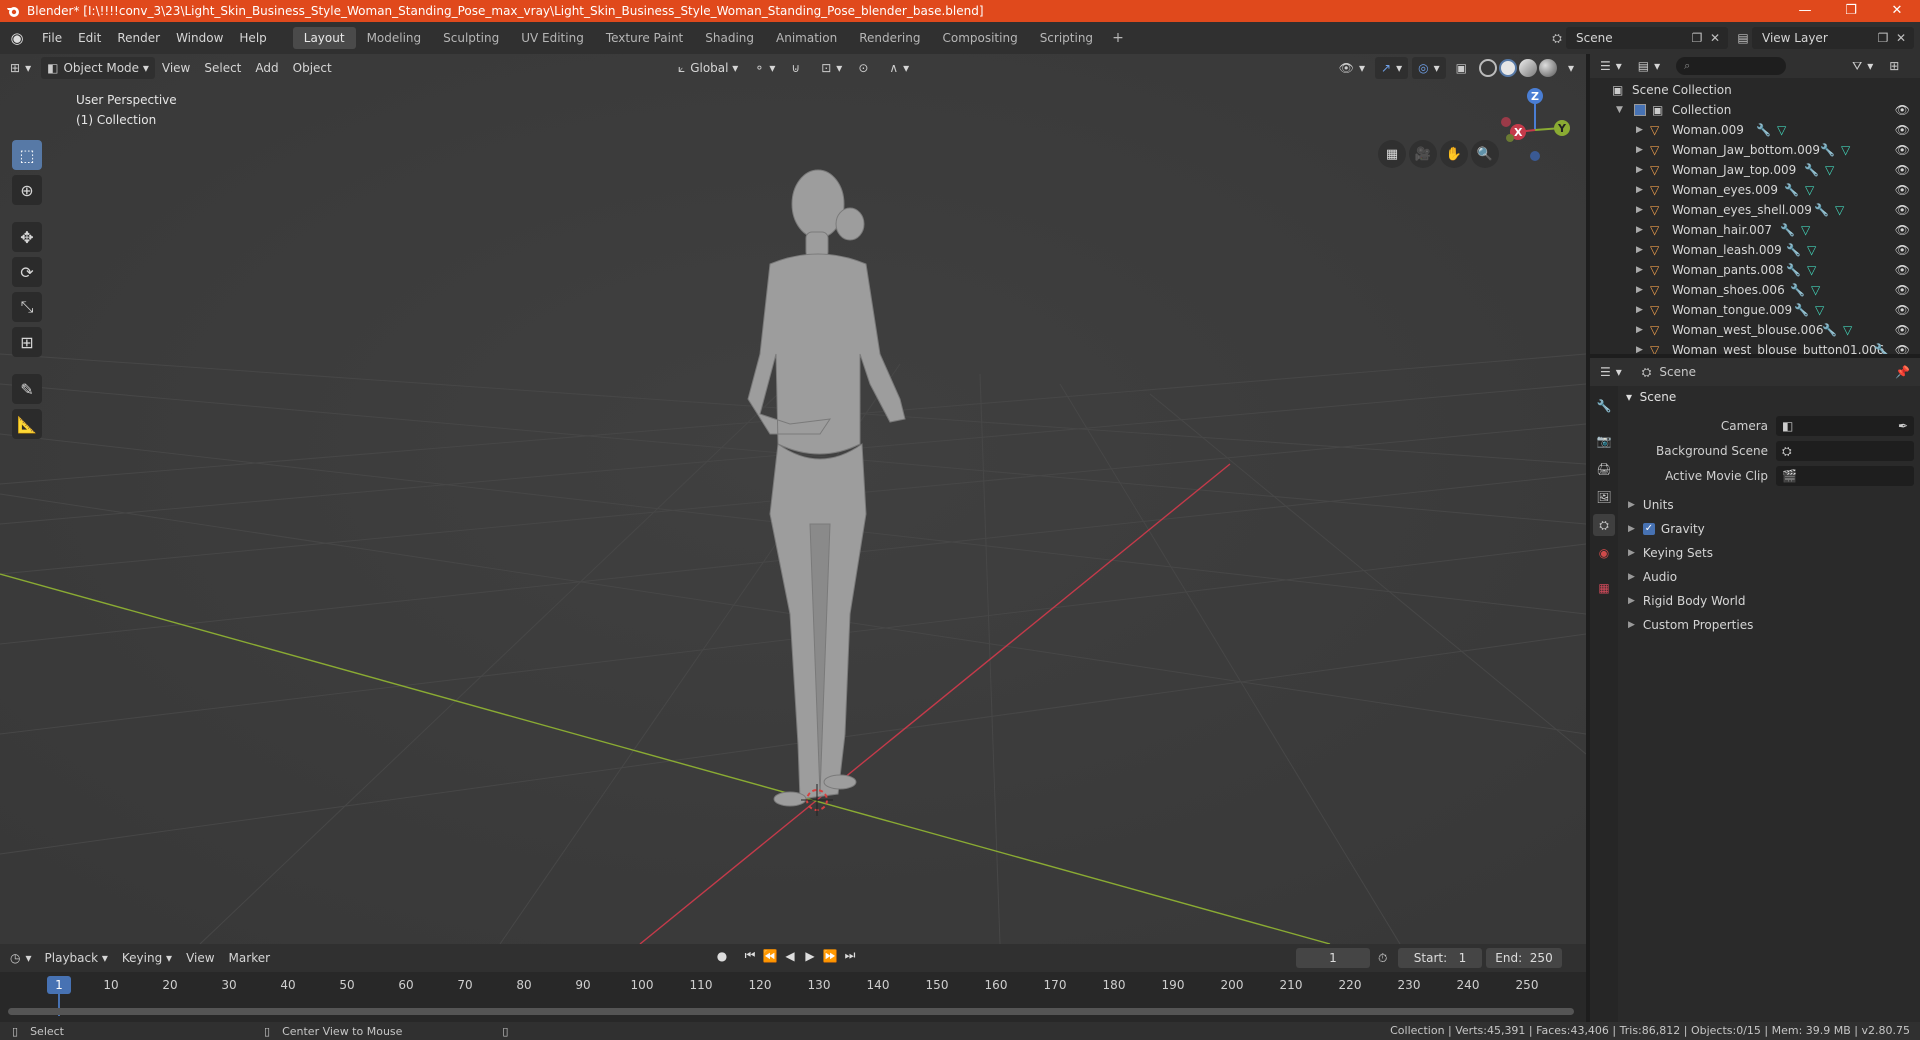 The width and height of the screenshot is (1920, 1040). What do you see at coordinates (1805, 11) in the screenshot?
I see `minimize-button: —` at bounding box center [1805, 11].